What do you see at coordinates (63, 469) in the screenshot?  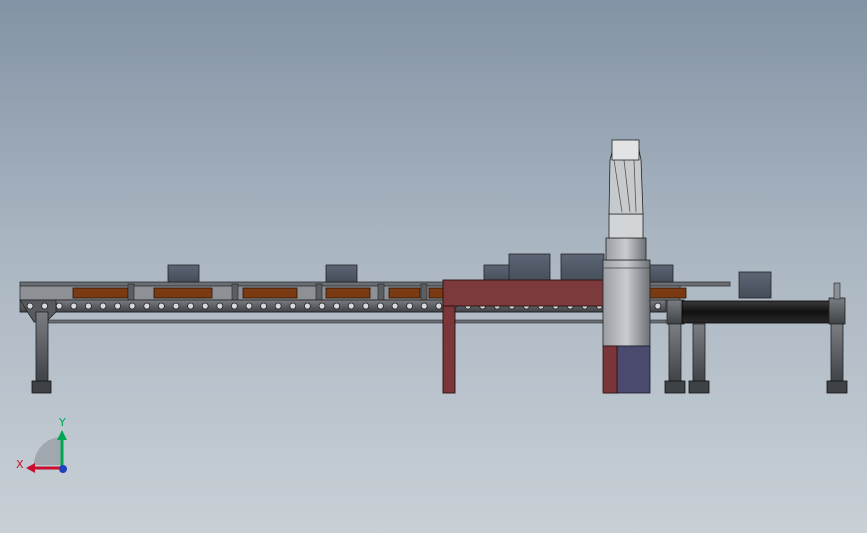 I see `z-axis-dot` at bounding box center [63, 469].